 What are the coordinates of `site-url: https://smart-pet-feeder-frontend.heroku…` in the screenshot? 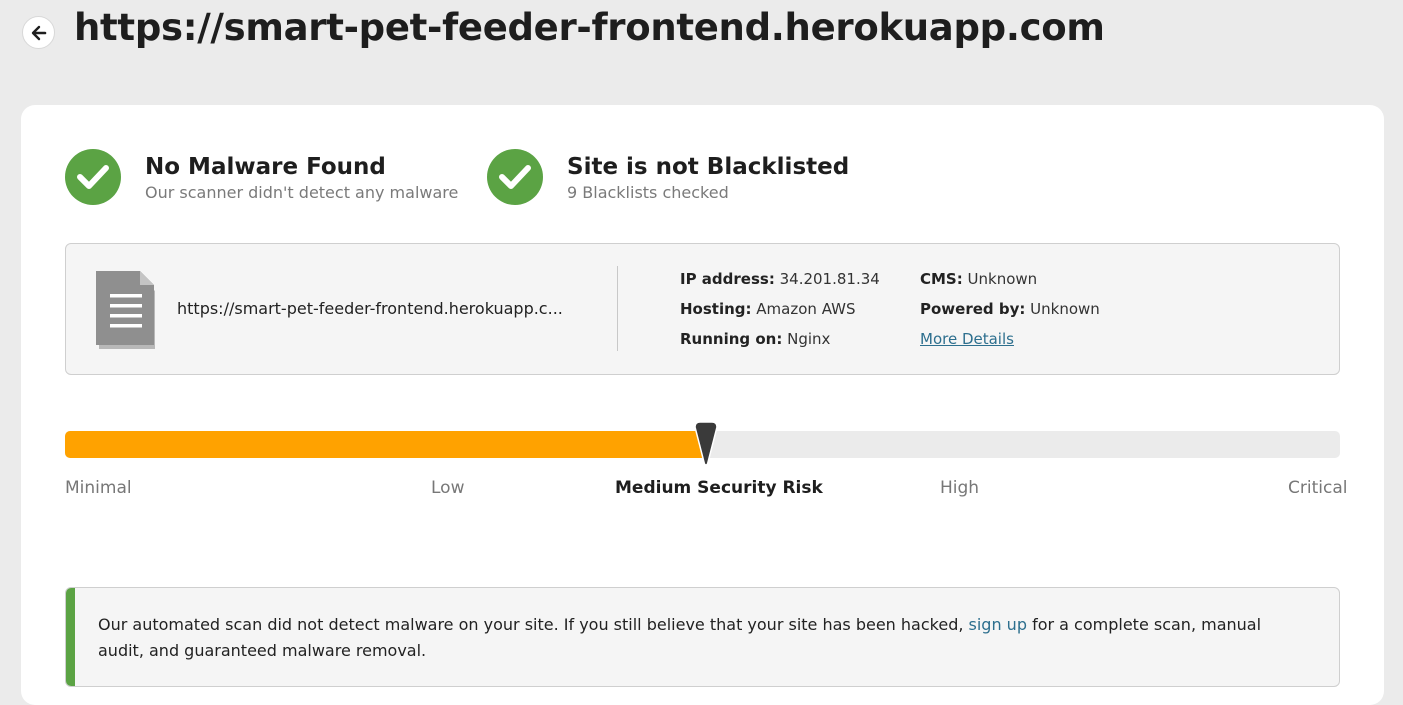 It's located at (370, 308).